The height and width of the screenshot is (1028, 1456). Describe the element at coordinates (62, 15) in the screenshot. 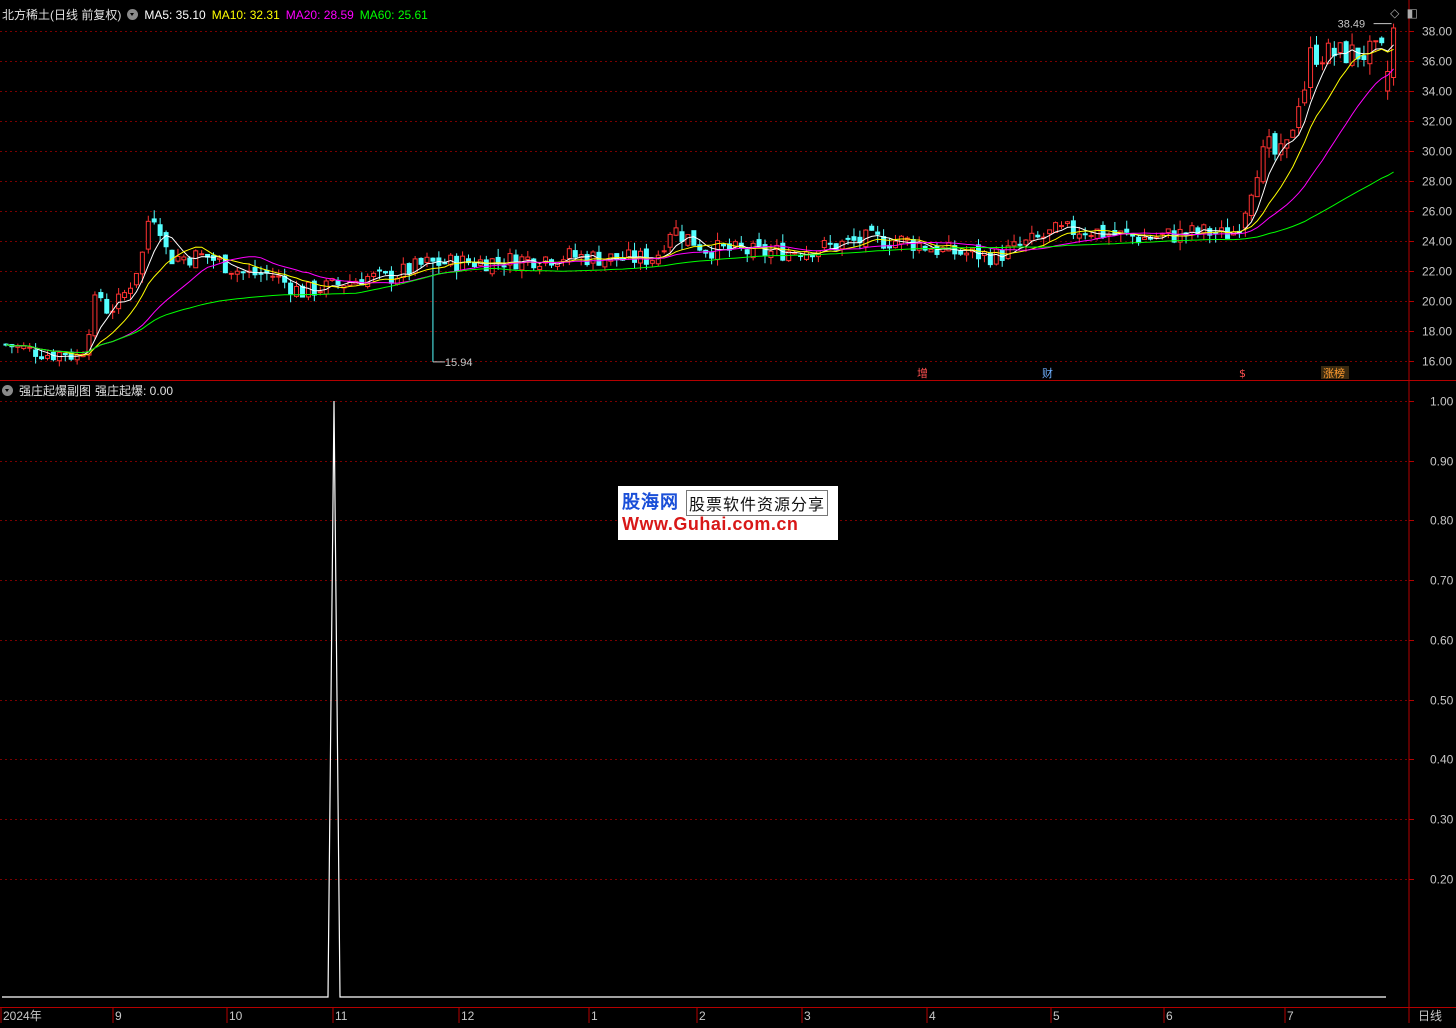

I see `stock-title: 北方稀土(日线 前复权)` at that location.